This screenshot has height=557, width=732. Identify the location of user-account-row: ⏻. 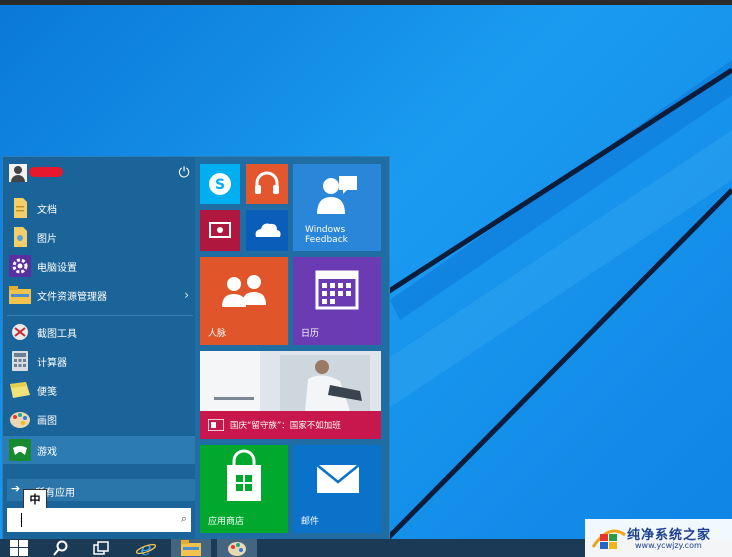
(99, 173).